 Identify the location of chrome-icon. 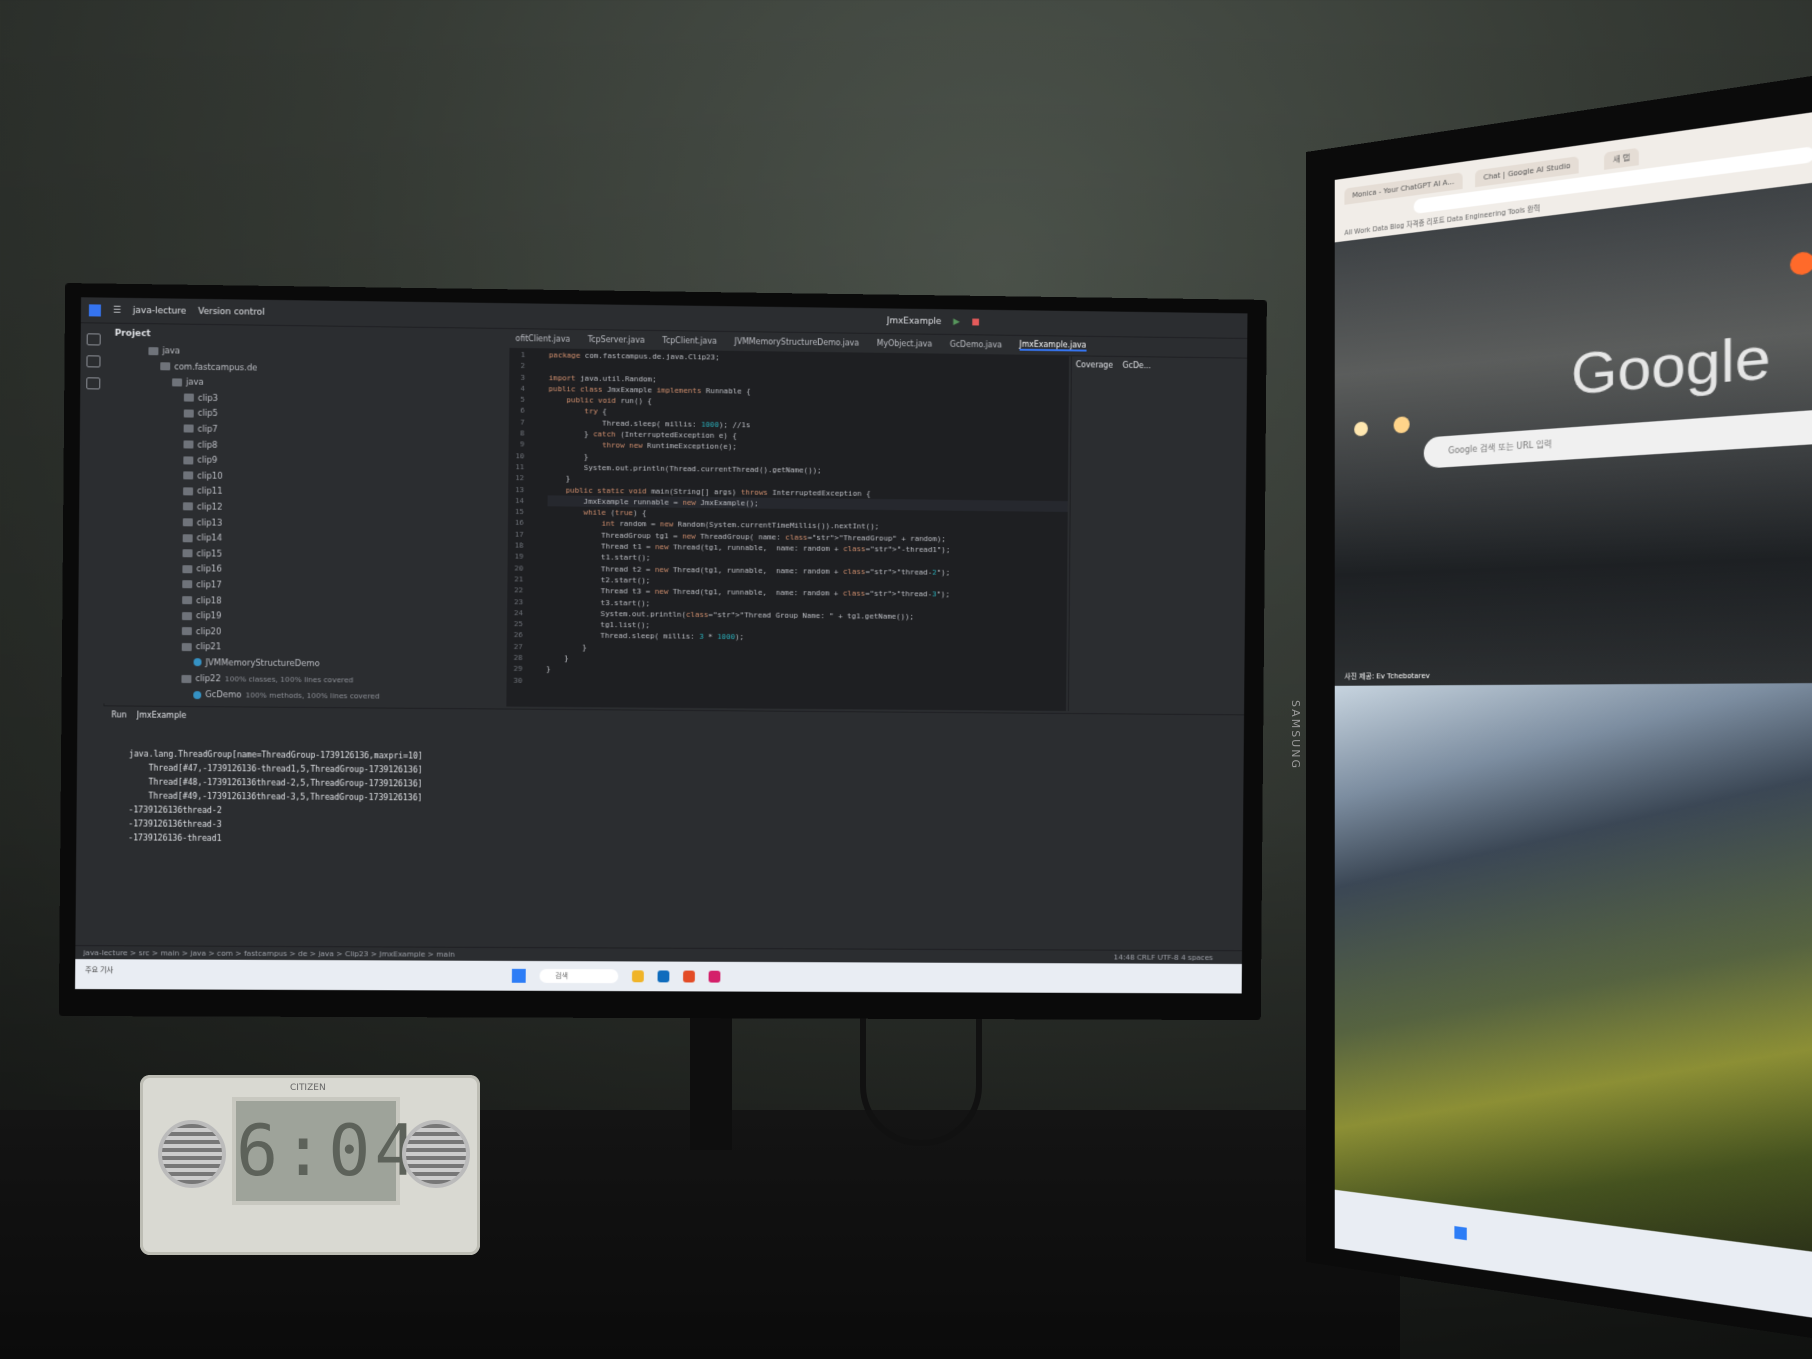
(689, 977).